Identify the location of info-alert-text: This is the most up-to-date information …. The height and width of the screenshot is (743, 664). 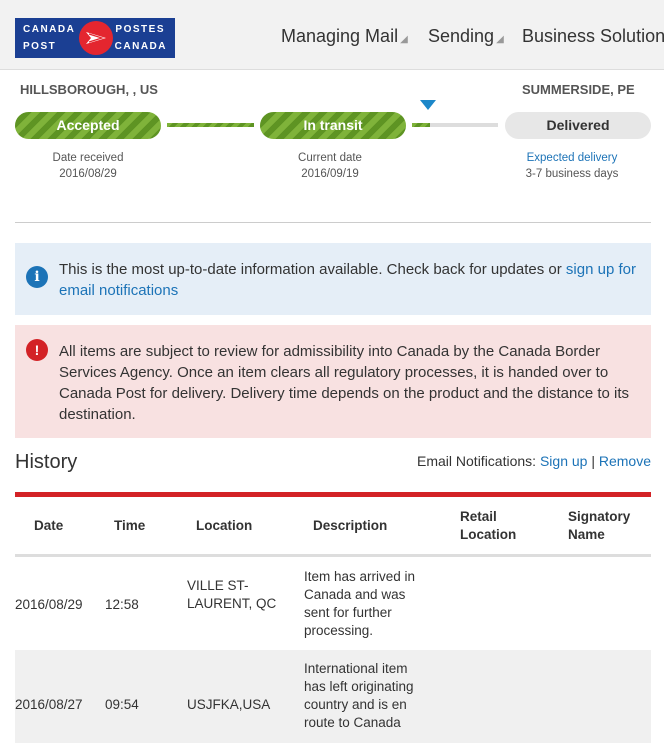
(348, 280).